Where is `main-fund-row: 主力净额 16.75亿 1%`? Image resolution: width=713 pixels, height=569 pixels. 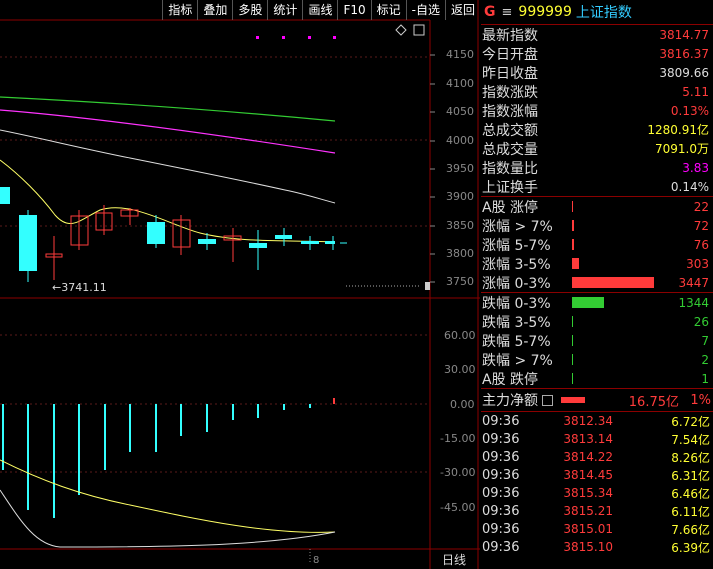
main-fund-row: 主力净额 16.75亿 1% is located at coordinates (597, 400).